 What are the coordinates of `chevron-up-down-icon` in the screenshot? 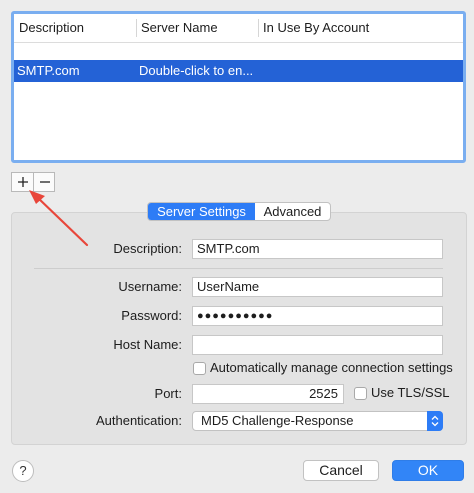 It's located at (435, 421).